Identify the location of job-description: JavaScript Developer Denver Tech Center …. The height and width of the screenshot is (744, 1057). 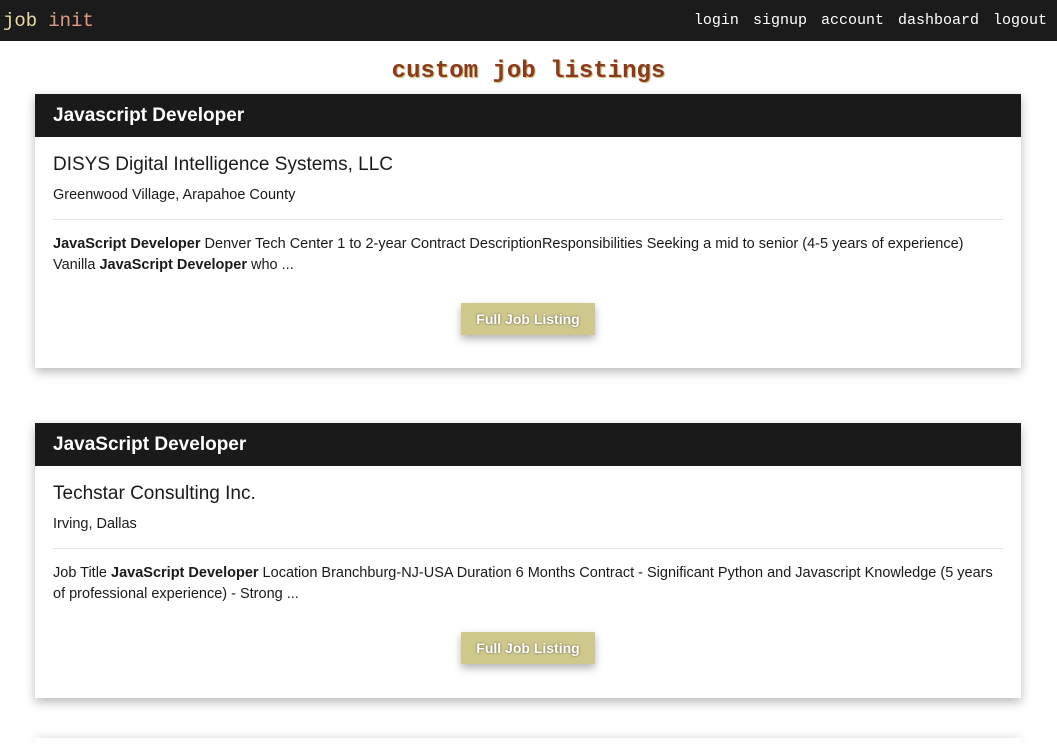
(528, 255).